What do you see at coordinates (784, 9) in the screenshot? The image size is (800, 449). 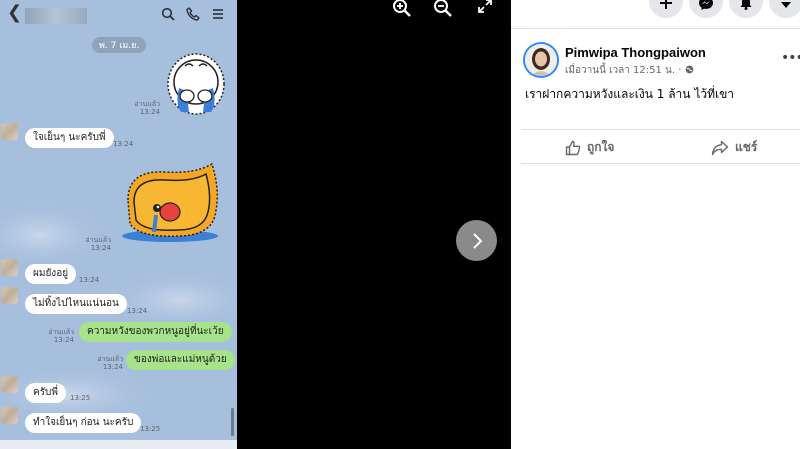 I see `account-button` at bounding box center [784, 9].